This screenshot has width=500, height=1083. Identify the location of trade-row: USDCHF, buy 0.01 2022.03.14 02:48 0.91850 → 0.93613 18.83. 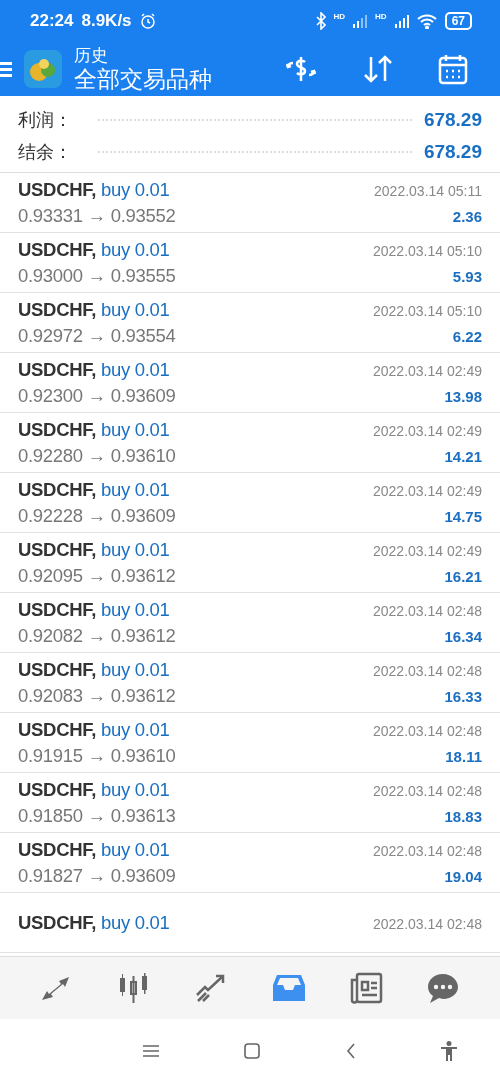
(250, 803).